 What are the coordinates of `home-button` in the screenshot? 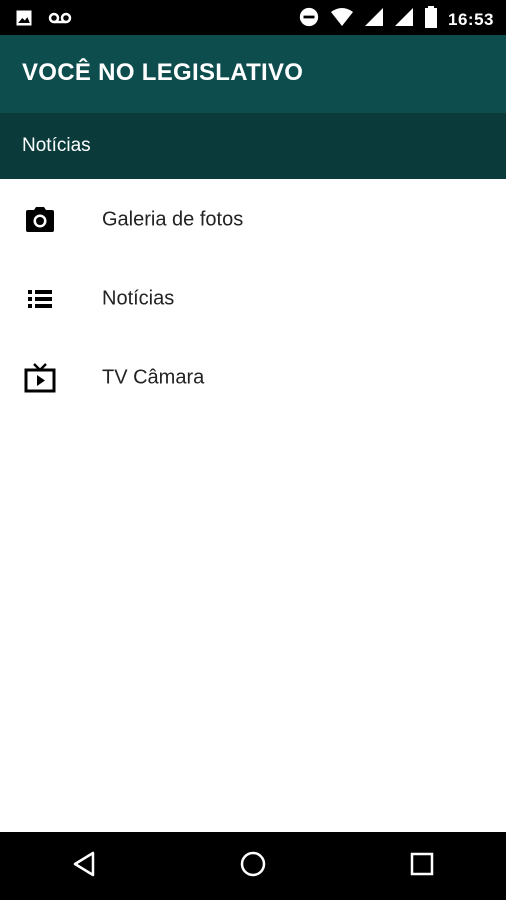 It's located at (253, 866).